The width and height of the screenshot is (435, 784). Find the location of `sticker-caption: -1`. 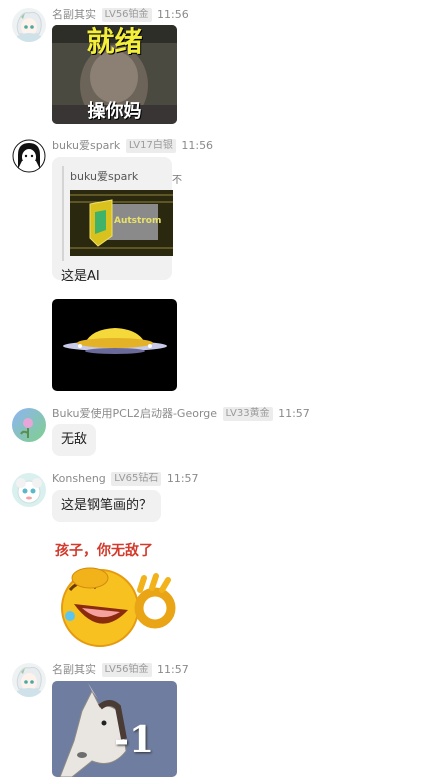

sticker-caption: -1 is located at coordinates (134, 740).